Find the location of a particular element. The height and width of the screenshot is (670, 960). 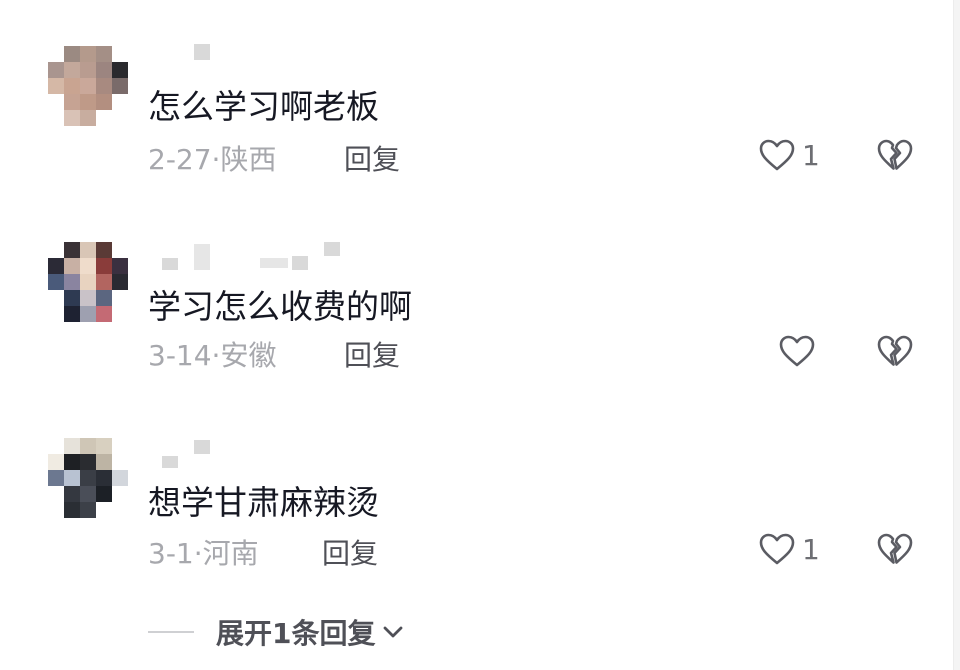

chevron-down-icon is located at coordinates (393, 632).